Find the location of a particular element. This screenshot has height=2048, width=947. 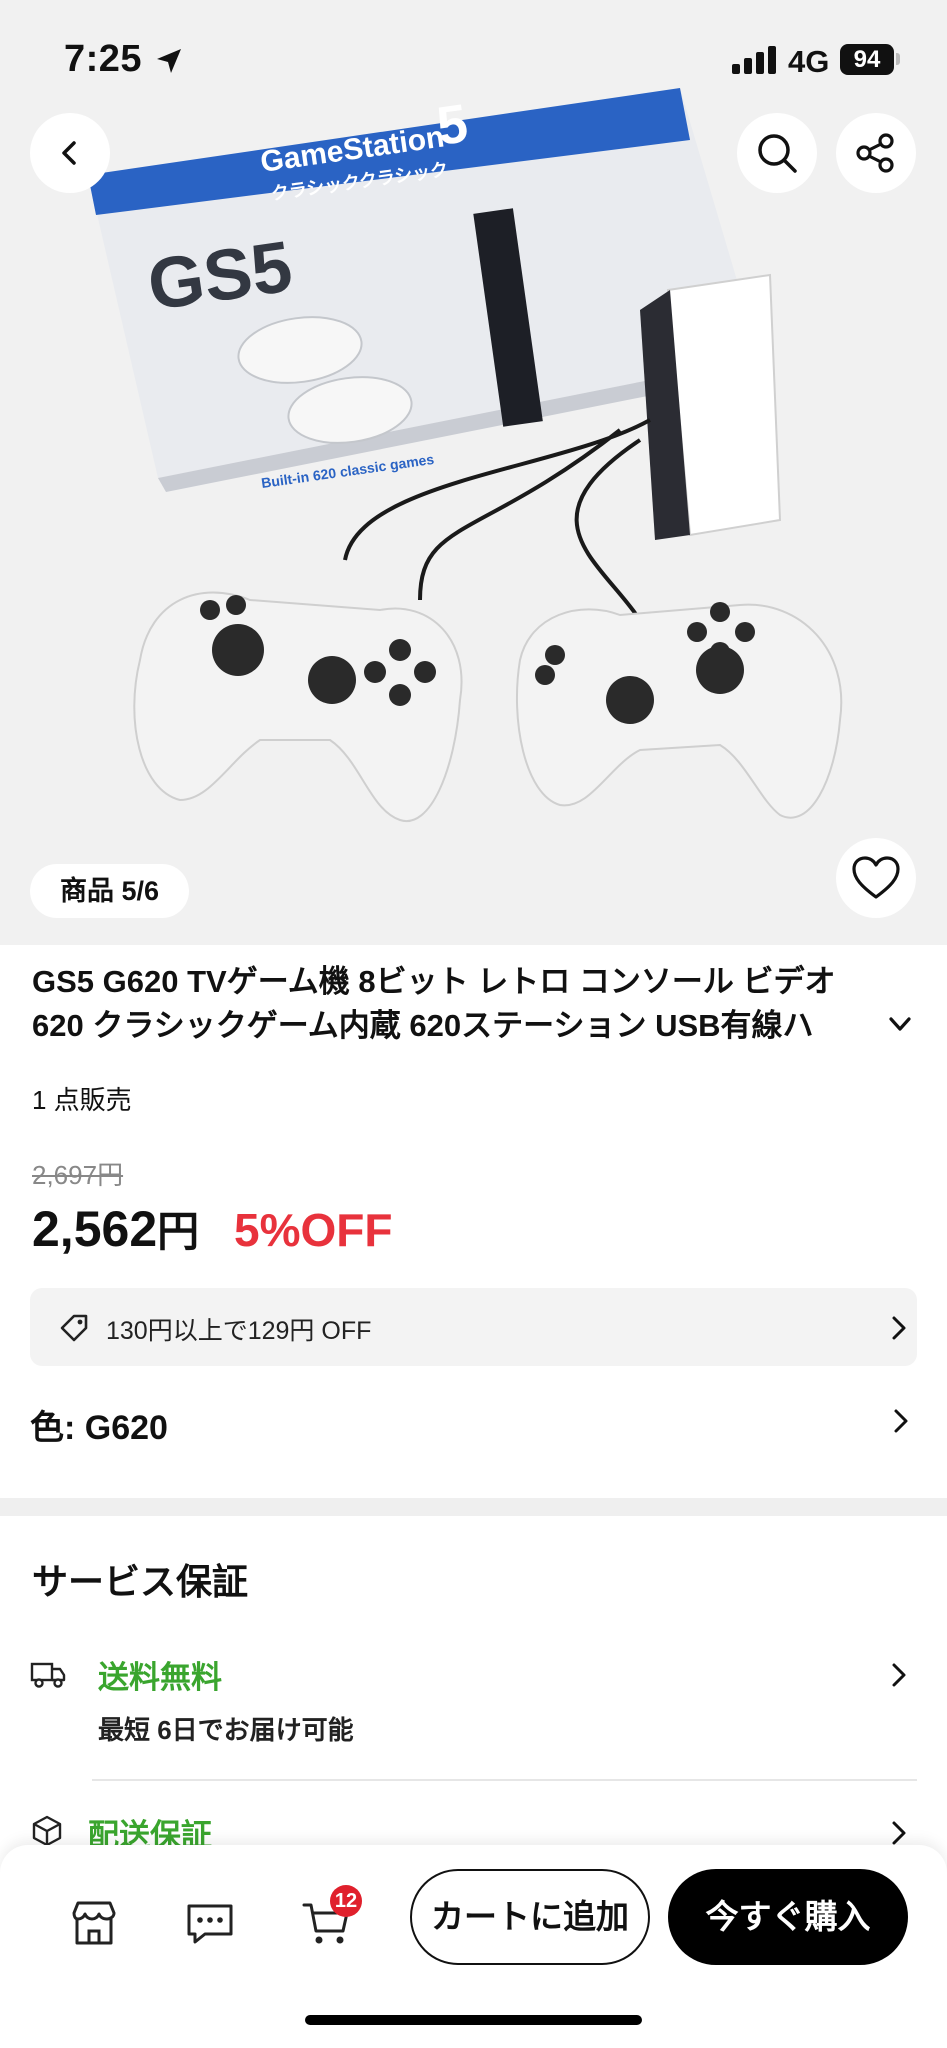

sold-count: 1 点販売 is located at coordinates (82, 1100).